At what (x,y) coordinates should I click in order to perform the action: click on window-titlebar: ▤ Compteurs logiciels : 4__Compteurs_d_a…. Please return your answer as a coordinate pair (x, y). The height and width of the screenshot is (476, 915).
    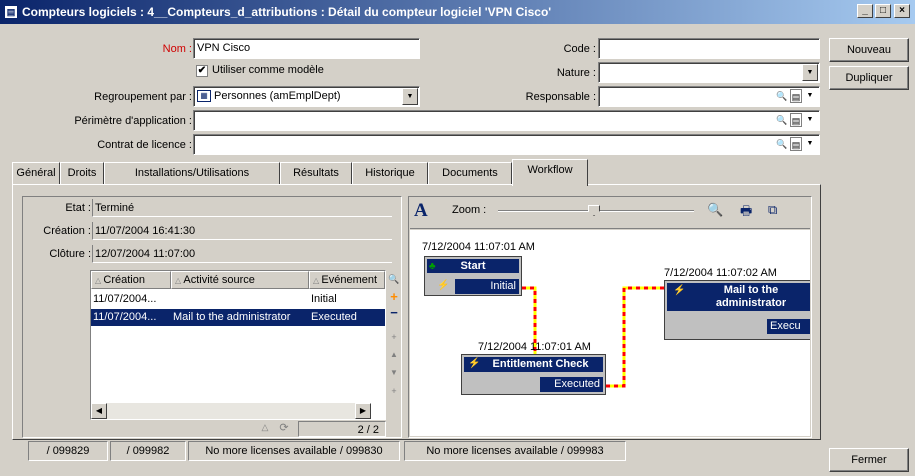
    Looking at the image, I should click on (457, 12).